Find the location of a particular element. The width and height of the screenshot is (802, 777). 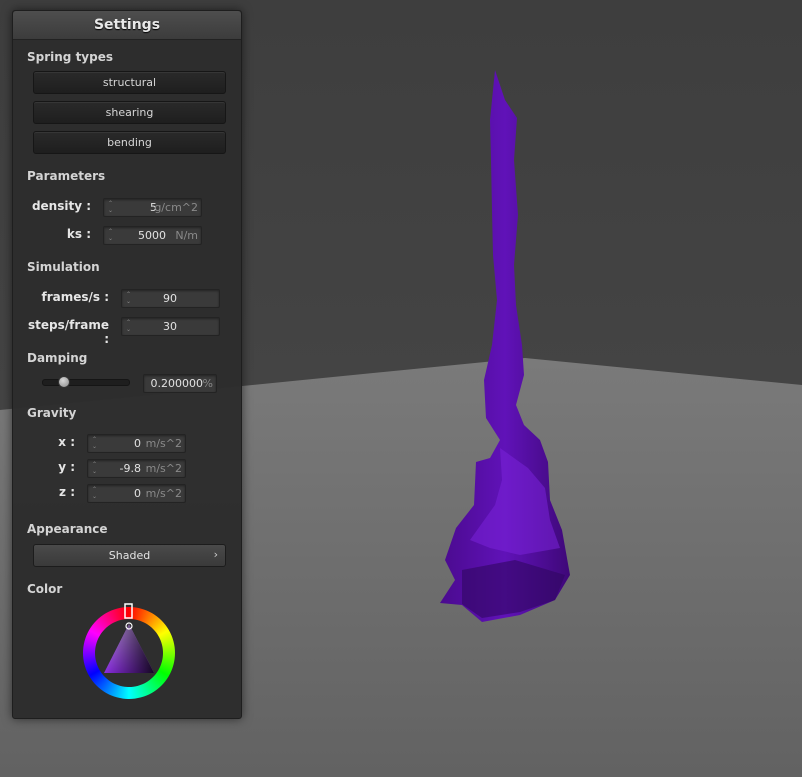

damping-unit: % is located at coordinates (207, 383).